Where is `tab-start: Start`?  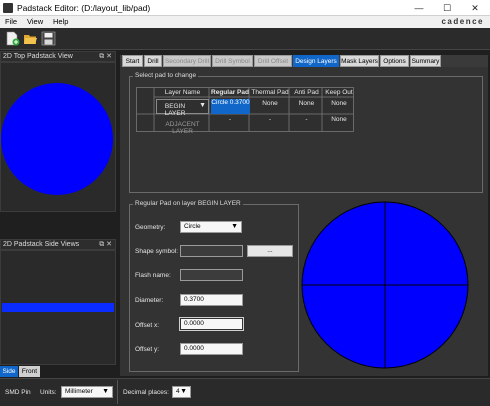 tab-start: Start is located at coordinates (132, 61).